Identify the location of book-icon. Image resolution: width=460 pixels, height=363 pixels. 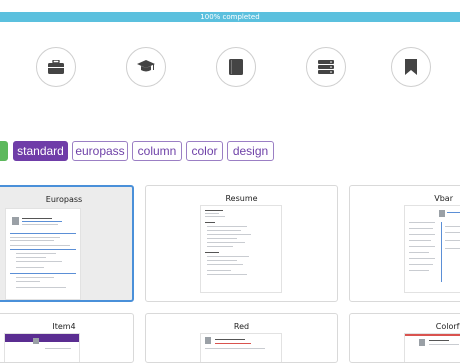
(236, 67).